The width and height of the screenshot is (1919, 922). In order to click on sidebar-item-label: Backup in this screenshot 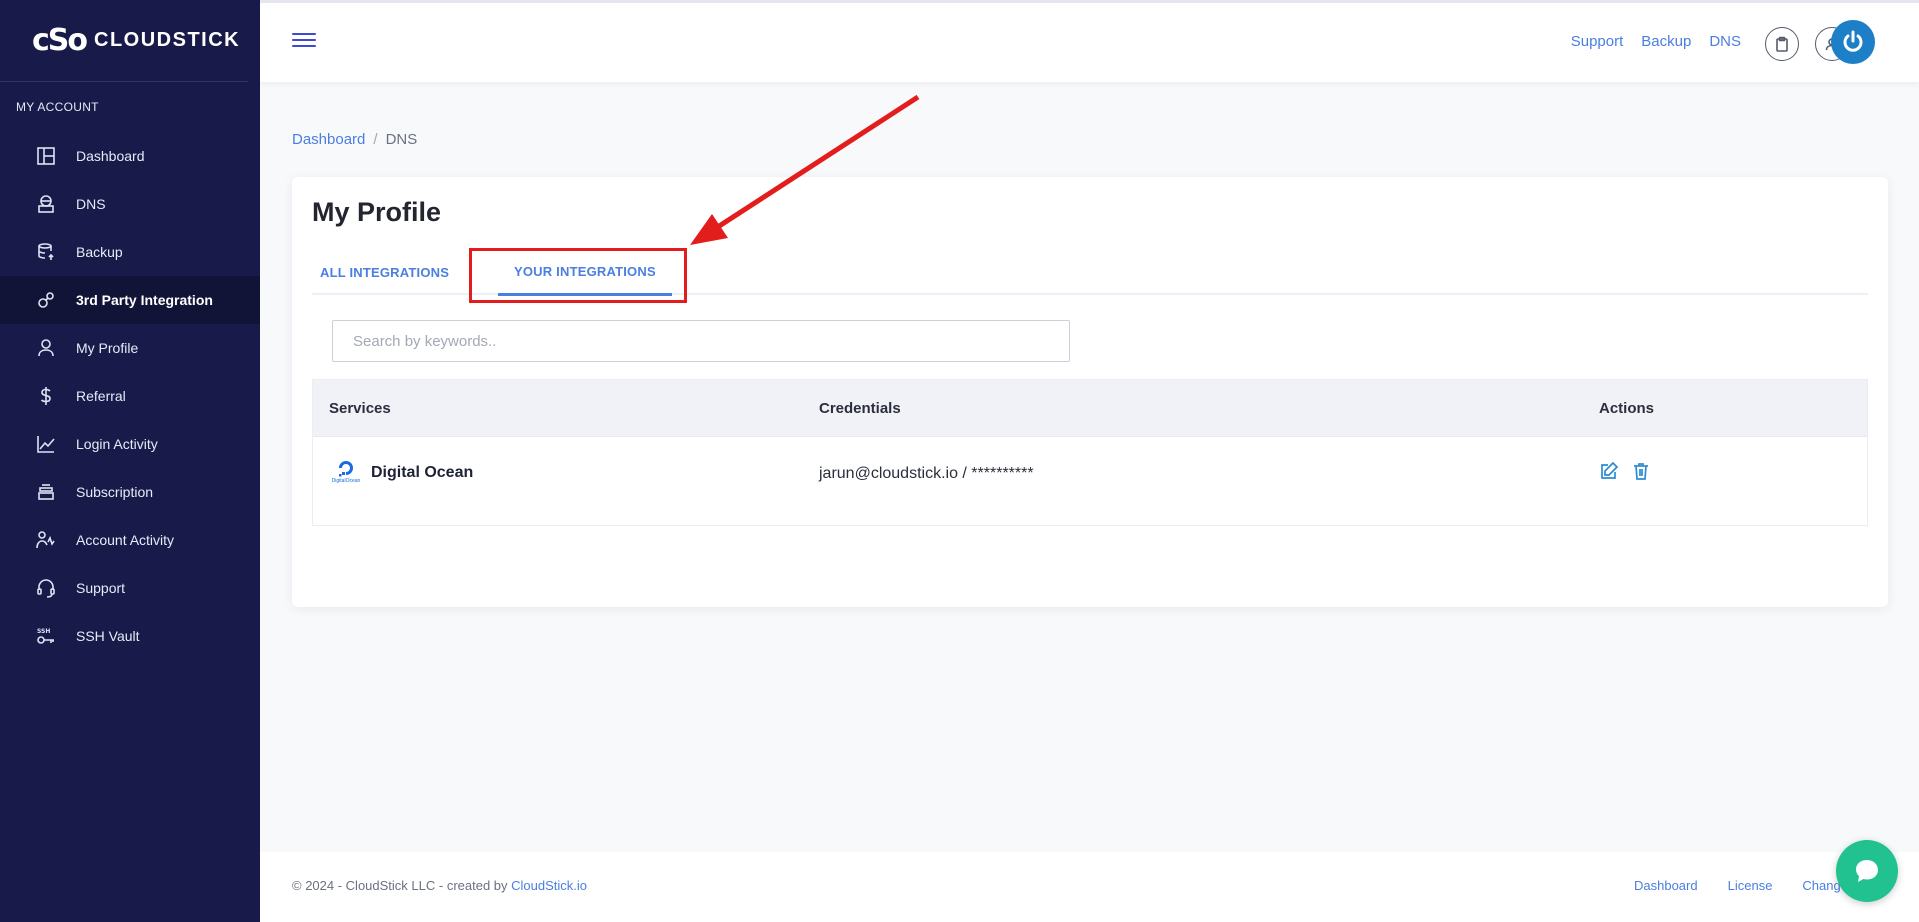, I will do `click(99, 252)`.